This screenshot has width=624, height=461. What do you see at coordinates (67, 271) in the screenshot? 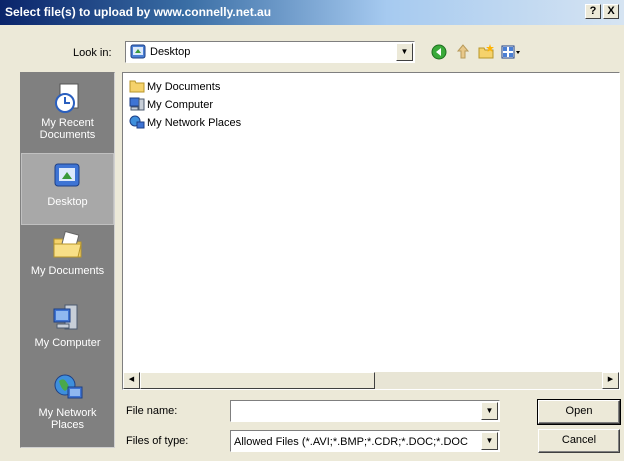
I see `place-label: My Documents` at bounding box center [67, 271].